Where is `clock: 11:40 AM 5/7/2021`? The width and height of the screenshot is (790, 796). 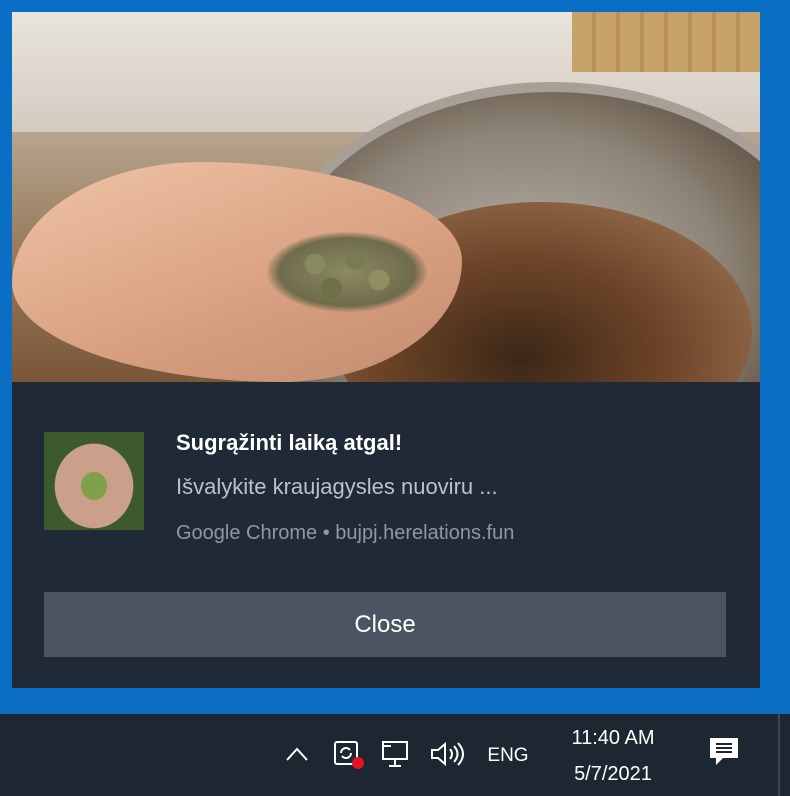
clock: 11:40 AM 5/7/2021 is located at coordinates (613, 756).